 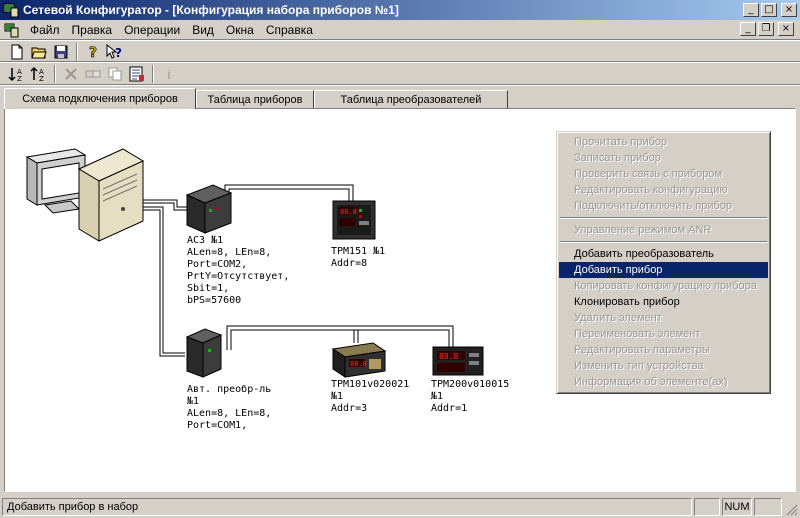 What do you see at coordinates (663, 142) in the screenshot?
I see `ctx-read-device: Прочитать прибор` at bounding box center [663, 142].